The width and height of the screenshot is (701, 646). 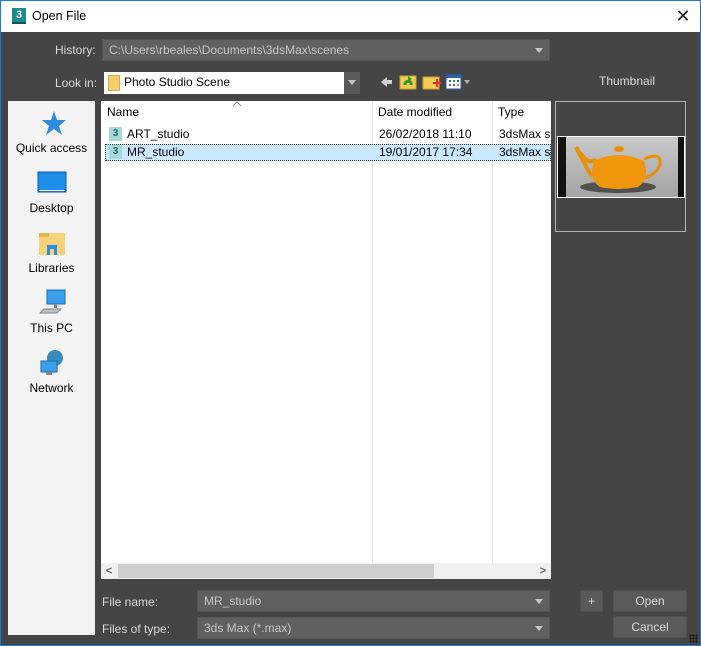 I want to click on network-icon, so click(x=51, y=362).